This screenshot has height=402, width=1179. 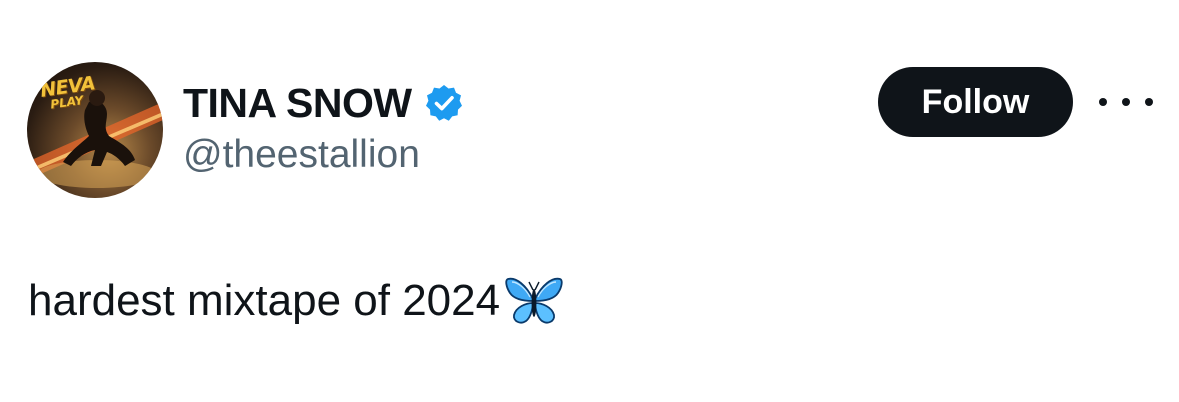 What do you see at coordinates (444, 103) in the screenshot?
I see `verified-badge-icon` at bounding box center [444, 103].